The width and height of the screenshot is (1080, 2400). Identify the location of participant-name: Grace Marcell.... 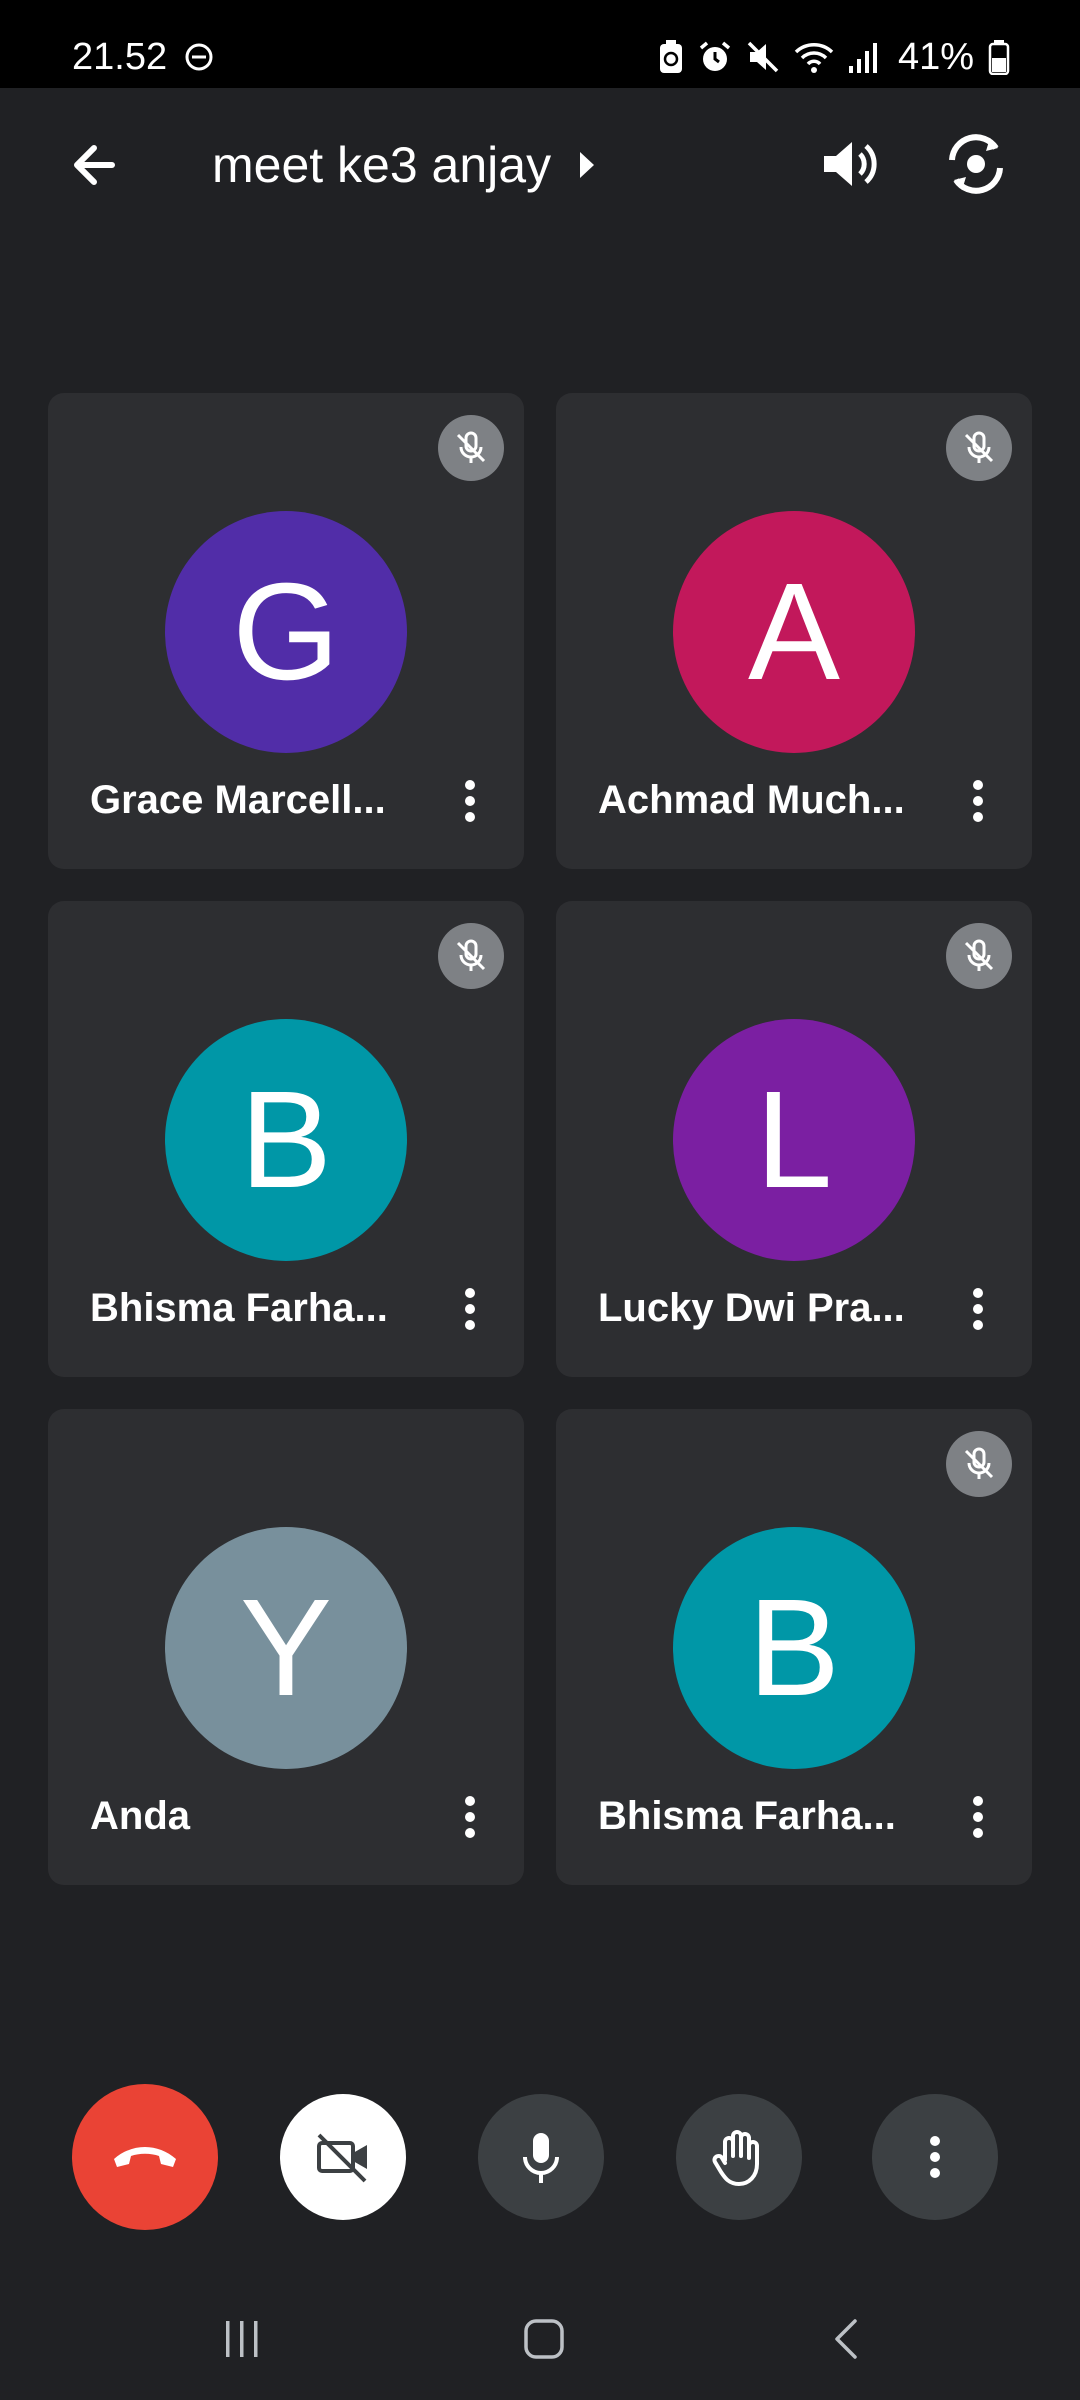
(238, 800).